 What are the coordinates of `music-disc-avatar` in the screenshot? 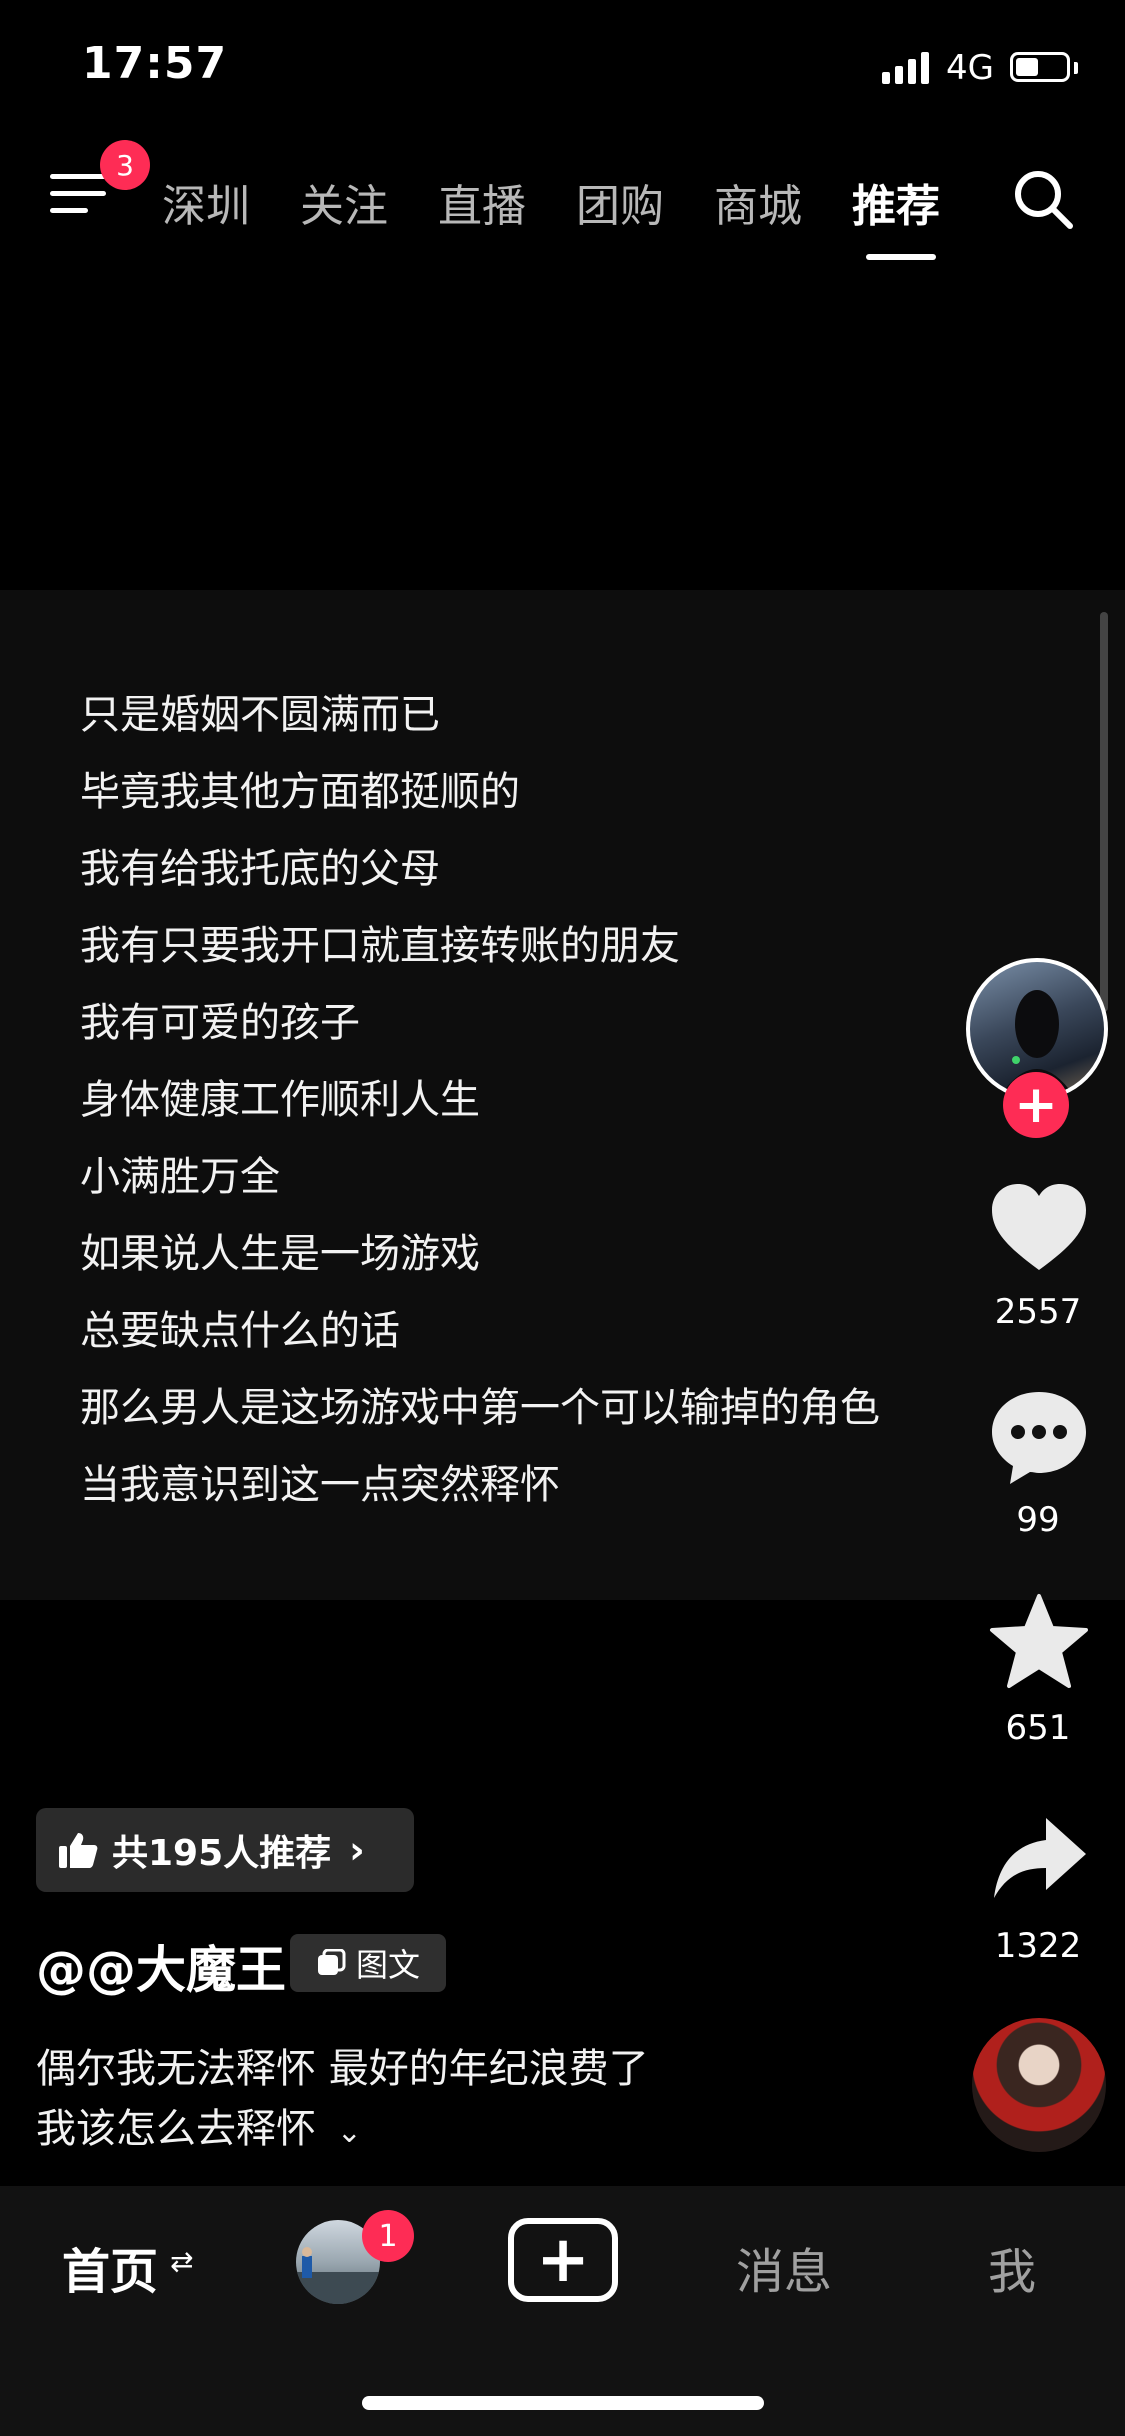 It's located at (1039, 2085).